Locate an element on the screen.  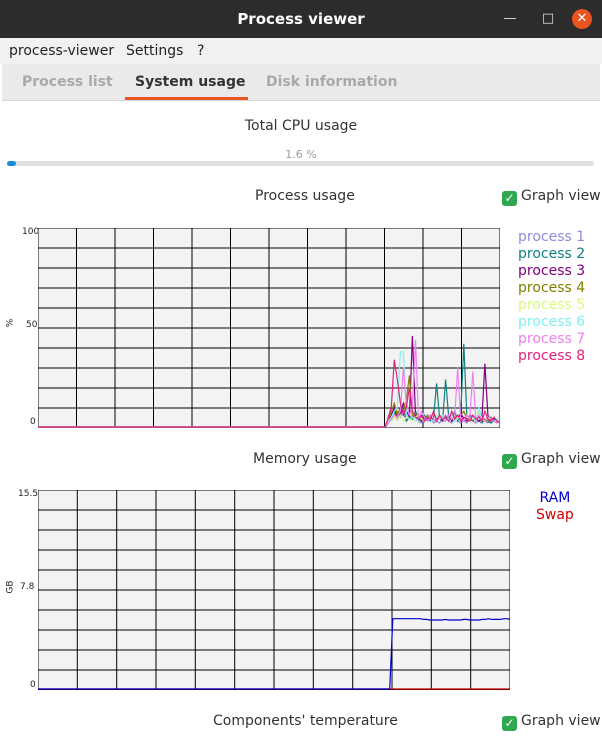
menu-settings: Settings is located at coordinates (154, 51).